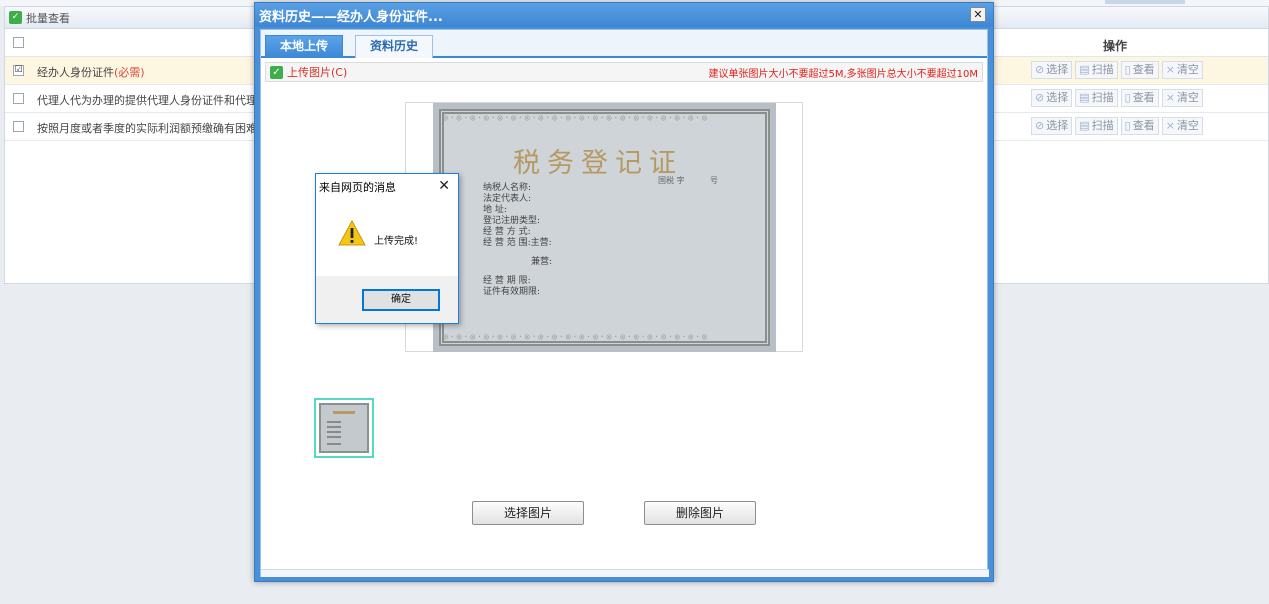  I want to click on alert-footer: 确定, so click(387, 299).